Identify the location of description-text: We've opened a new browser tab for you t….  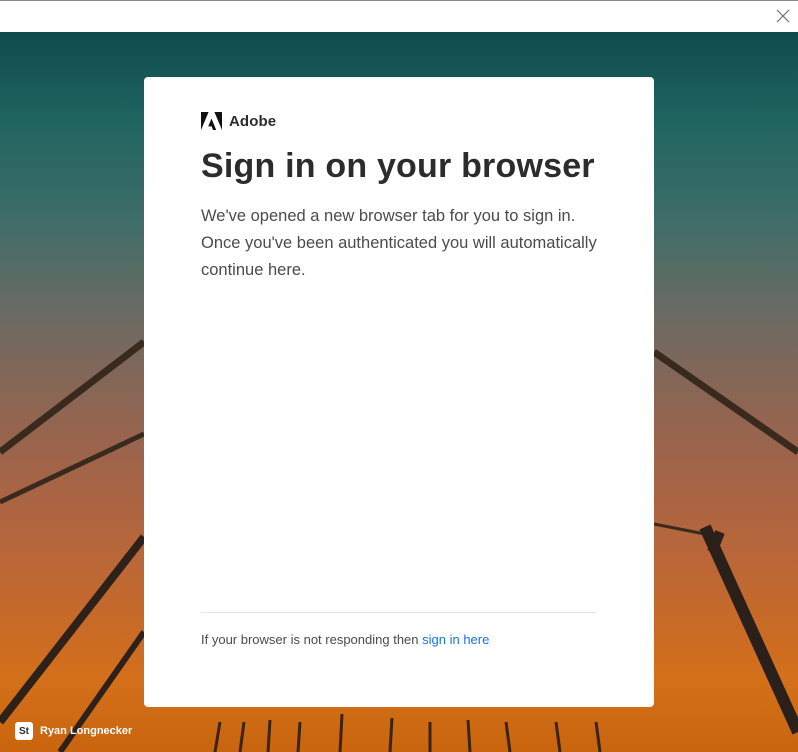
(399, 243).